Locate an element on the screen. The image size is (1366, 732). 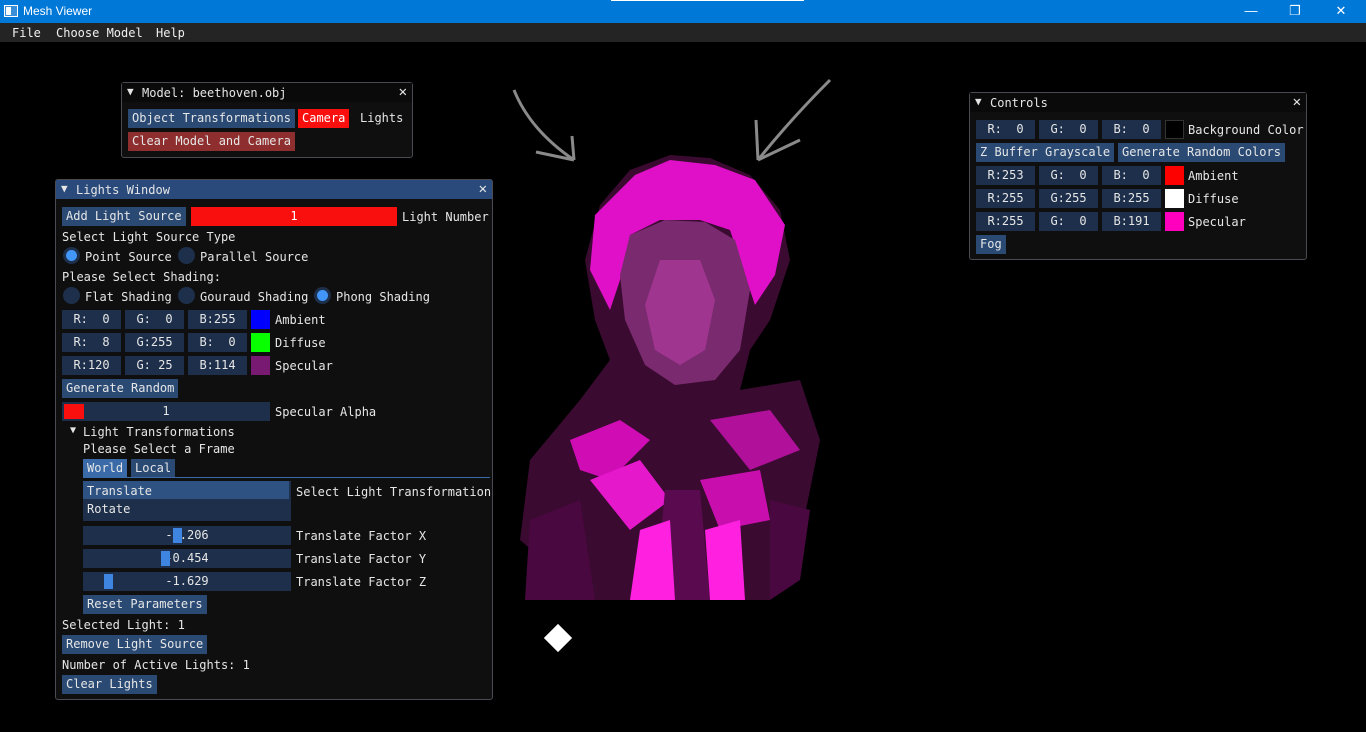
light-number-slider: 1 is located at coordinates (294, 216).